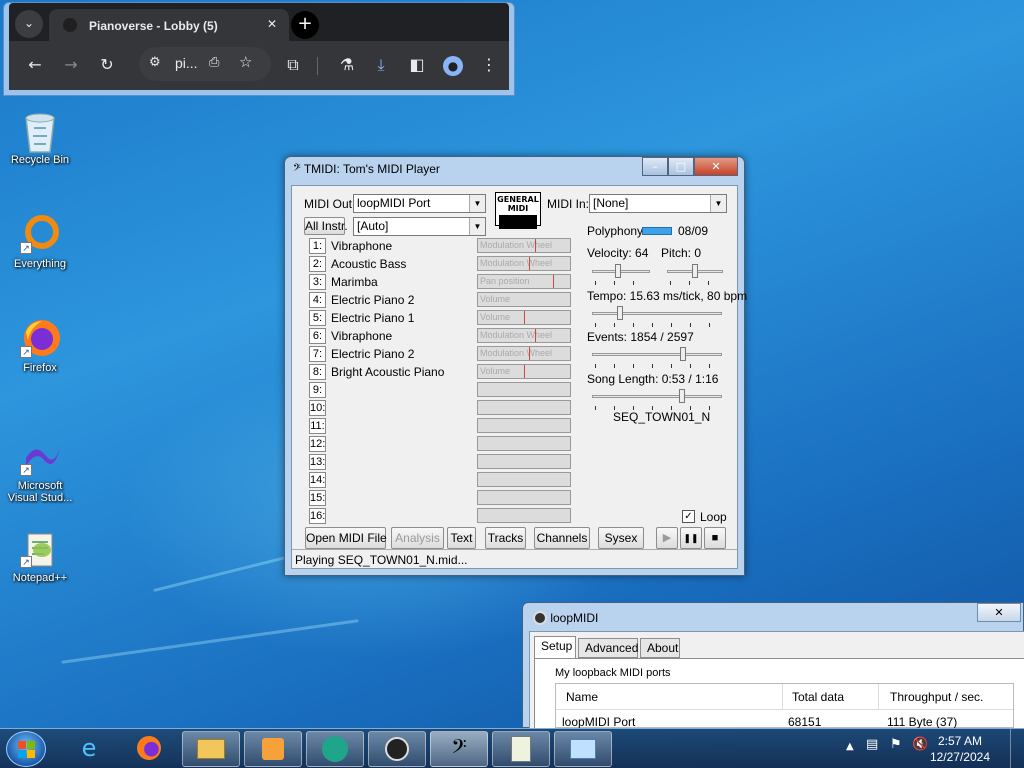 Image resolution: width=1024 pixels, height=768 pixels. I want to click on channel-number: 3:, so click(317, 282).